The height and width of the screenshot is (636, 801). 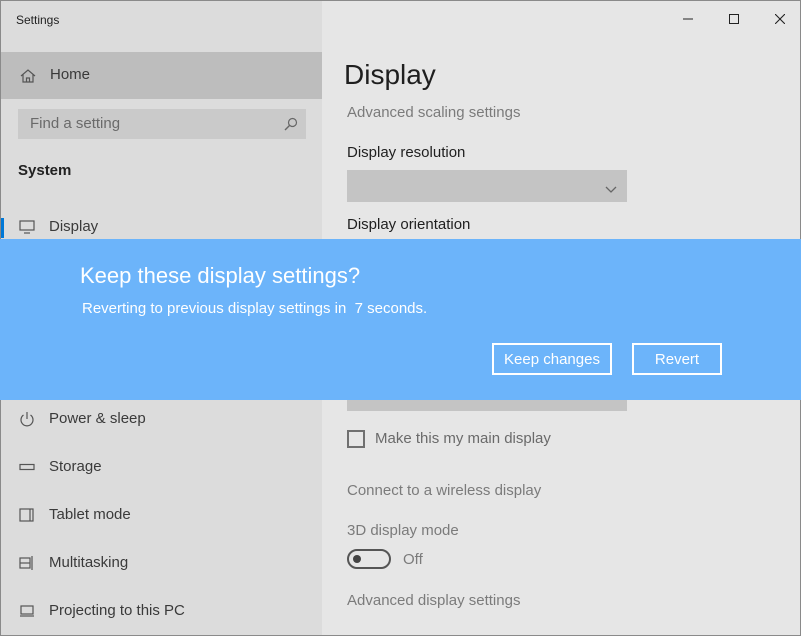 I want to click on section-title: System, so click(x=45, y=170).